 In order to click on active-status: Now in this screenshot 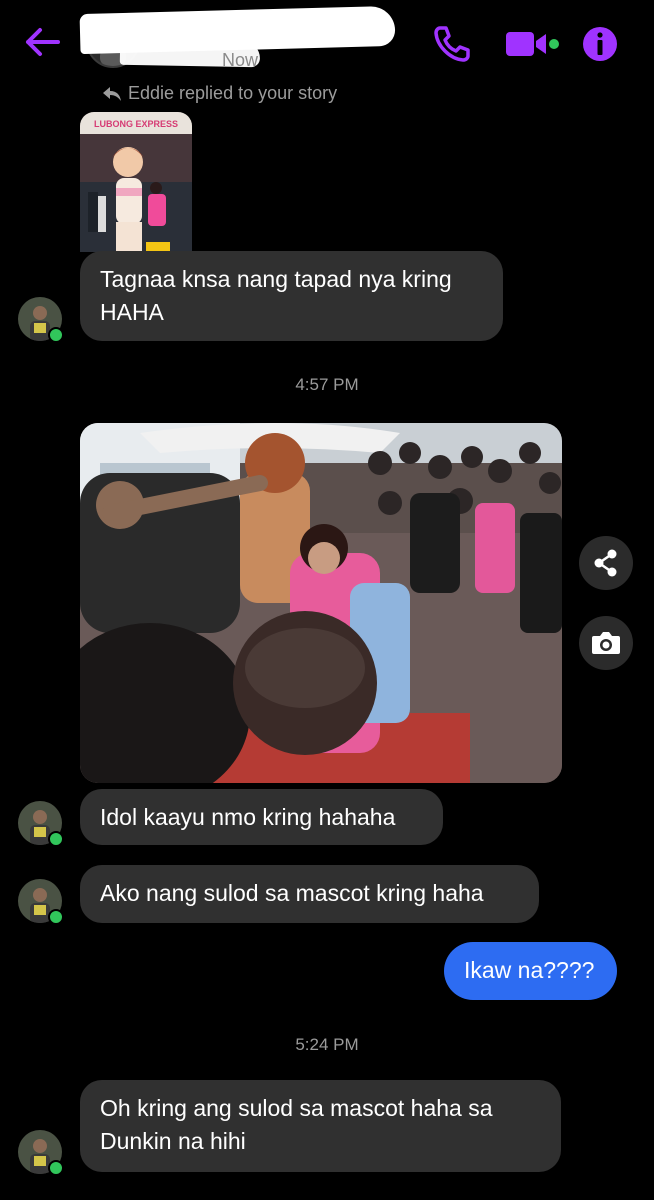, I will do `click(240, 60)`.